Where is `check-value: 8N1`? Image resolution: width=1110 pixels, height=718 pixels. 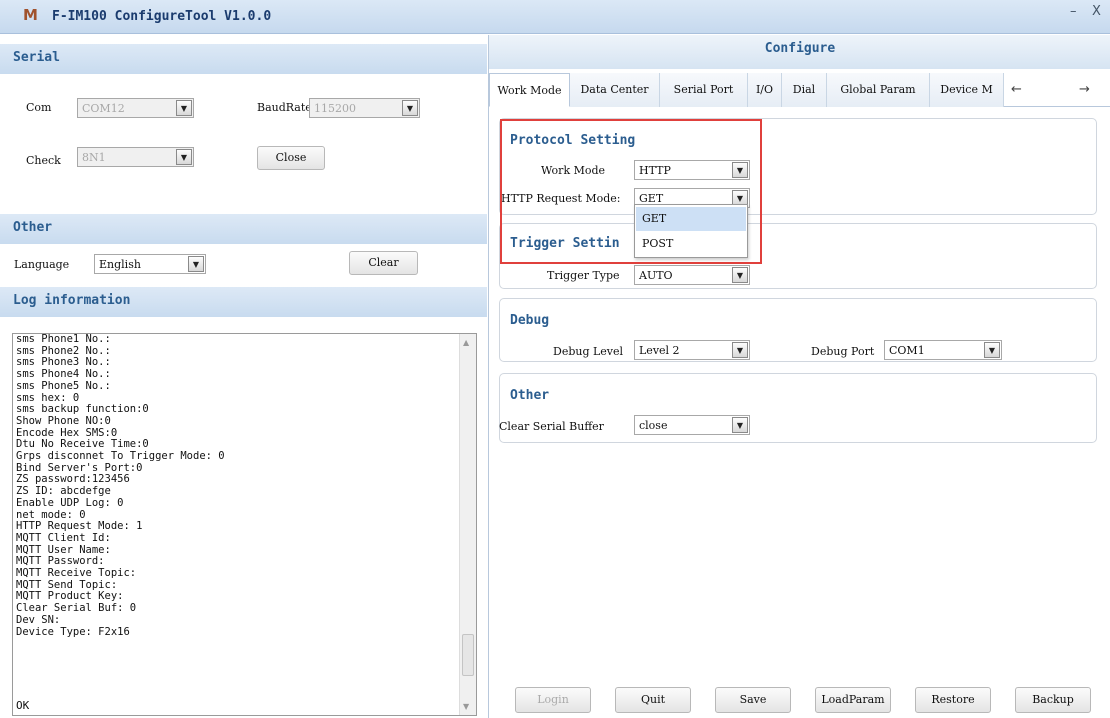
check-value: 8N1 is located at coordinates (94, 157).